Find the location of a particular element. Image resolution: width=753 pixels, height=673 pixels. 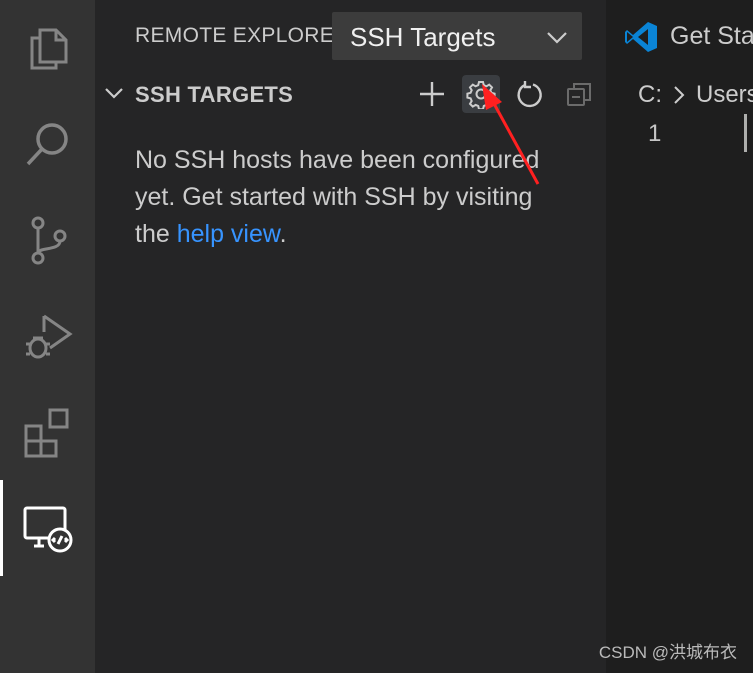

sidebar-title: REMOTE EXPLORER is located at coordinates (242, 35).